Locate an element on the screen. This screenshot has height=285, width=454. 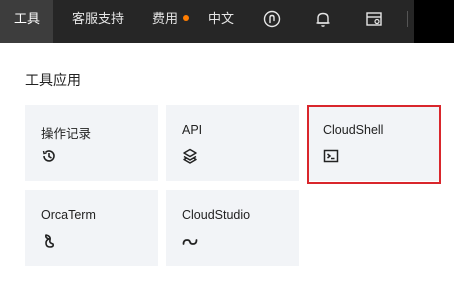
tool-card-orcaterm: OrcaTerm is located at coordinates (91, 228).